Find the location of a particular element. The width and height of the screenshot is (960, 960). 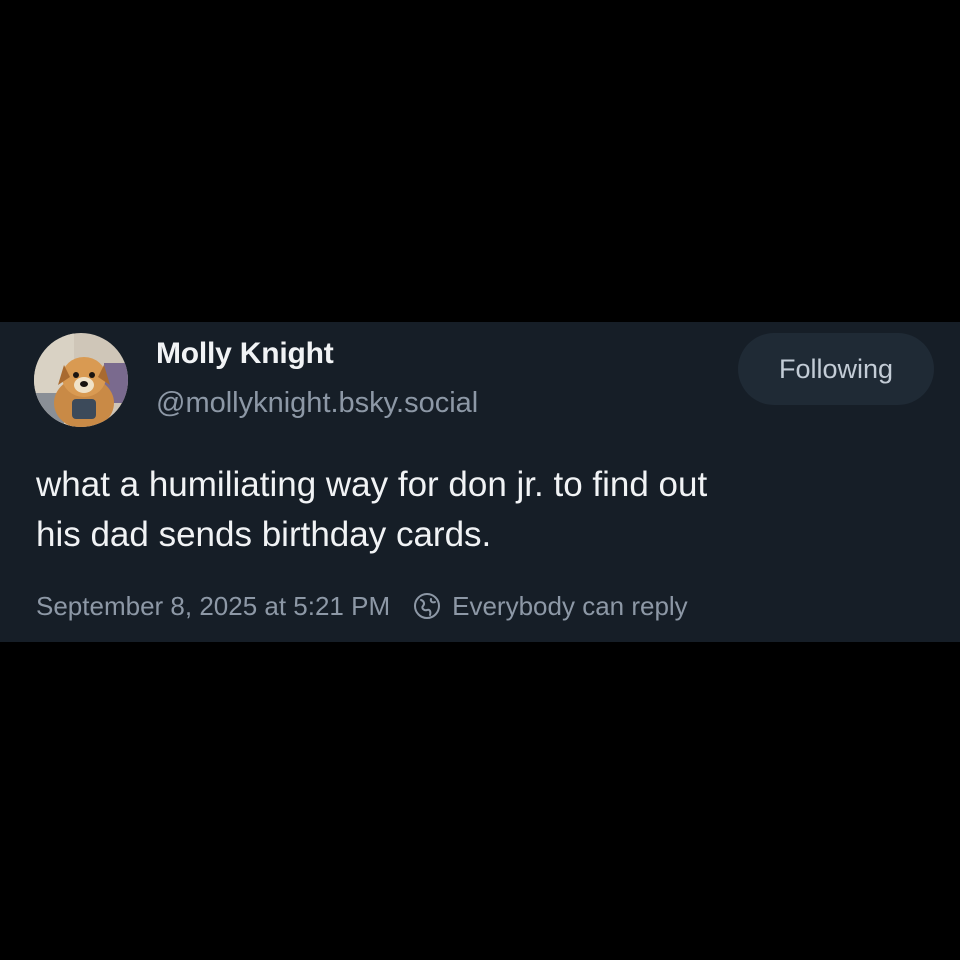

reply-setting: Everybody can reply is located at coordinates (570, 606).